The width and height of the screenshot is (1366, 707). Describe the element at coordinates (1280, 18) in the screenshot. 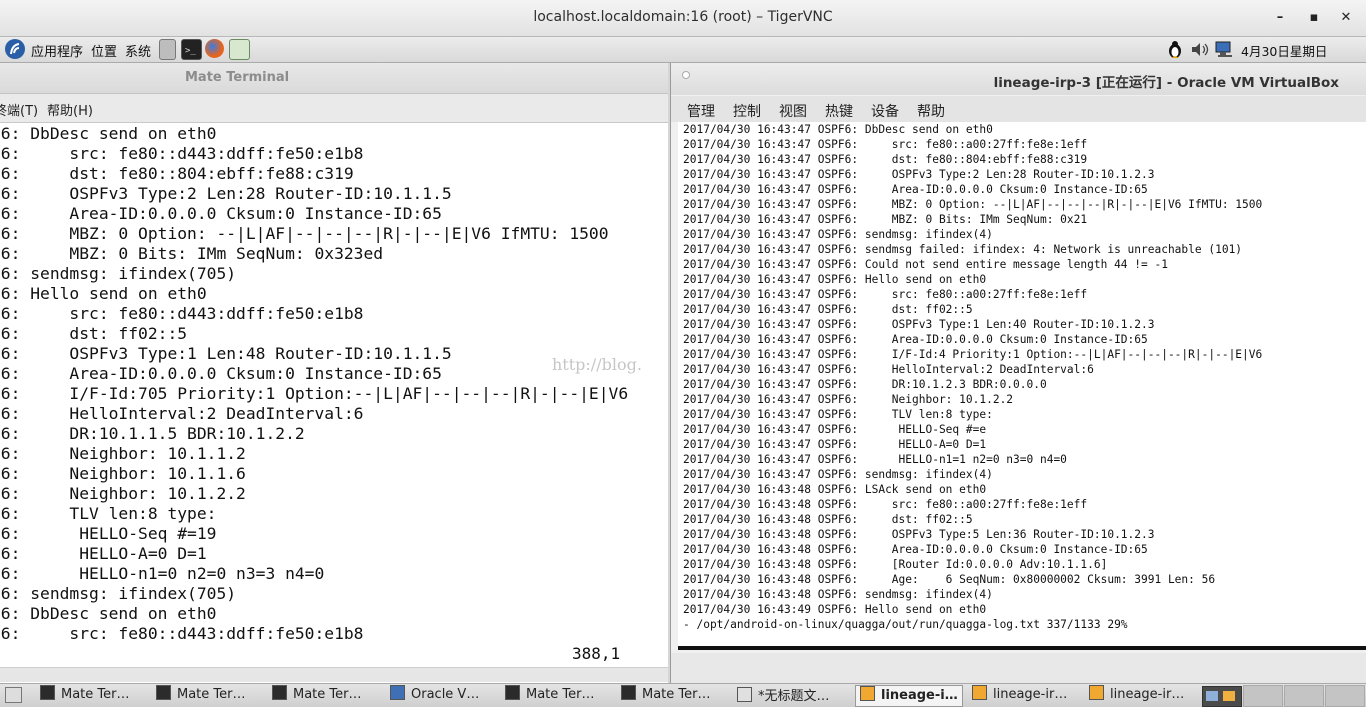

I see `minimize-button: –` at that location.